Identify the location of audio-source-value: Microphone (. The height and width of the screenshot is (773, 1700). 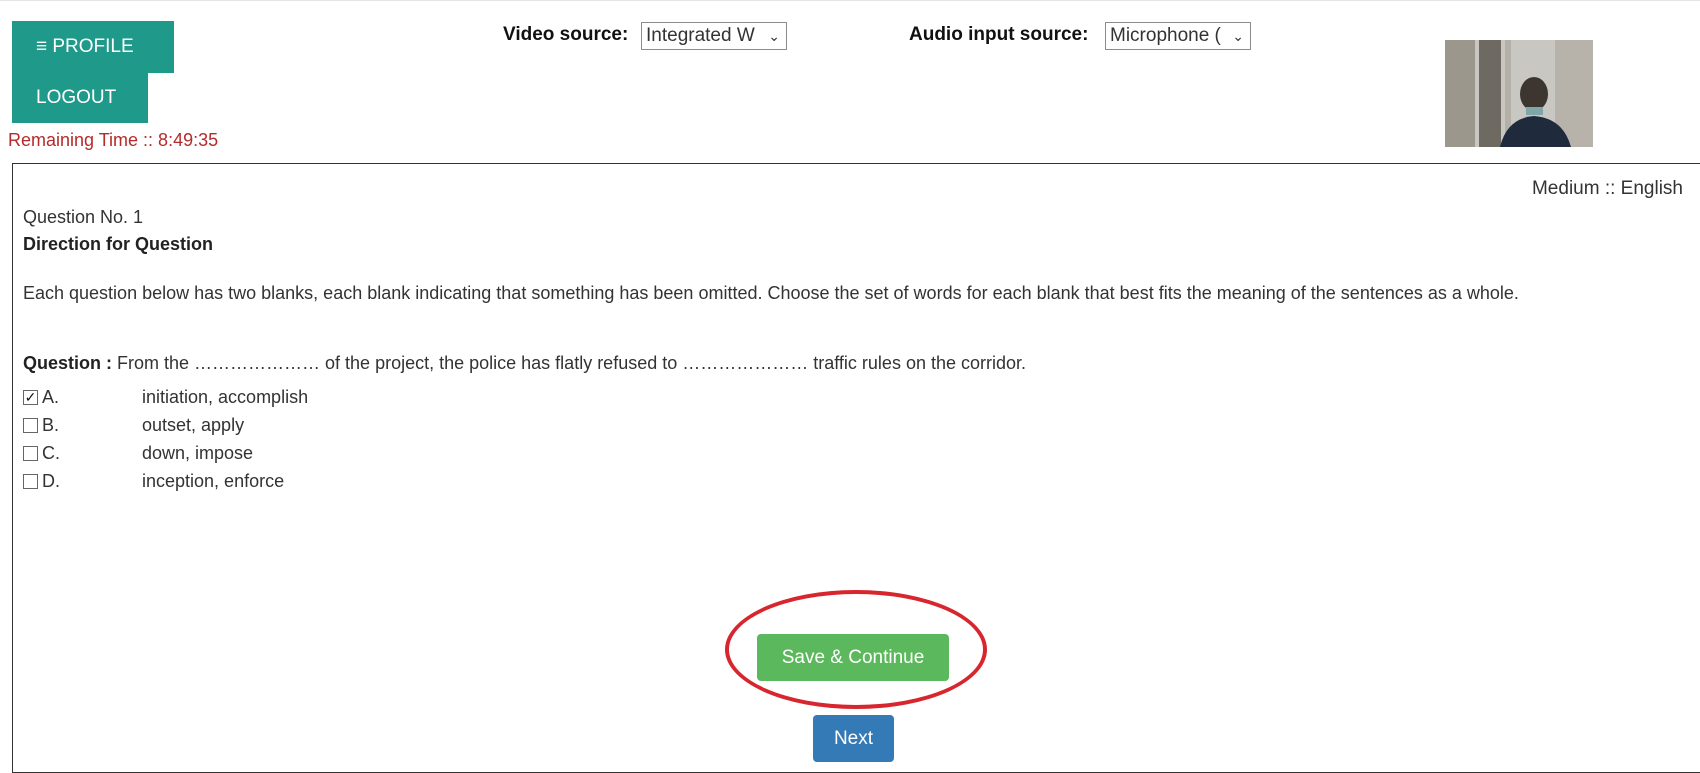
(1165, 35).